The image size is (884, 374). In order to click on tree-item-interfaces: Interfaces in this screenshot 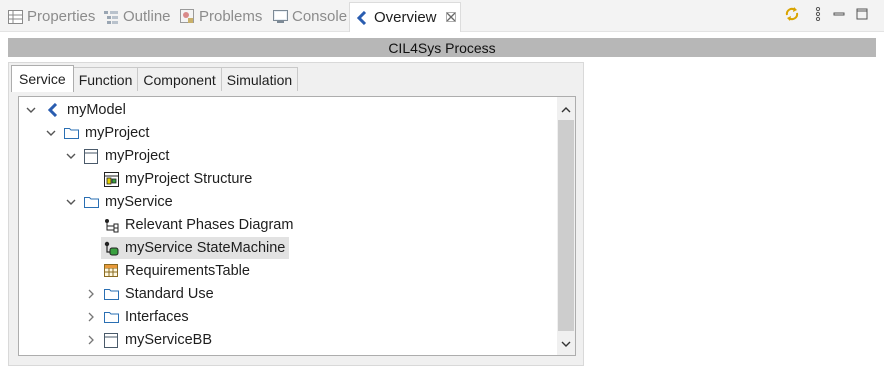, I will do `click(146, 317)`.